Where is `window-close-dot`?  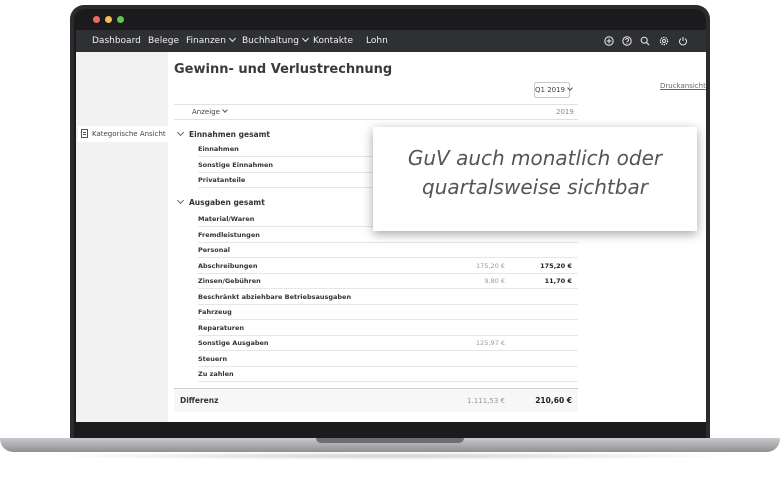 window-close-dot is located at coordinates (96, 19).